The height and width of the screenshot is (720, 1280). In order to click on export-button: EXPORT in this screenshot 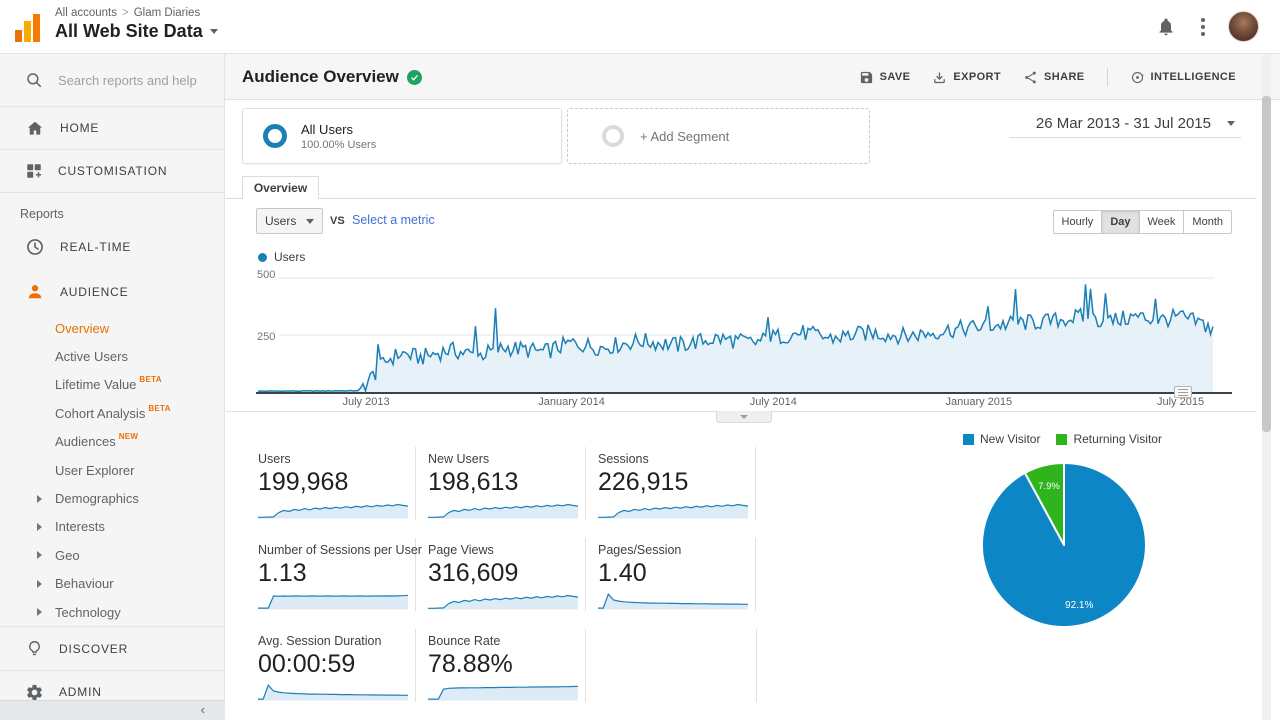, I will do `click(966, 77)`.